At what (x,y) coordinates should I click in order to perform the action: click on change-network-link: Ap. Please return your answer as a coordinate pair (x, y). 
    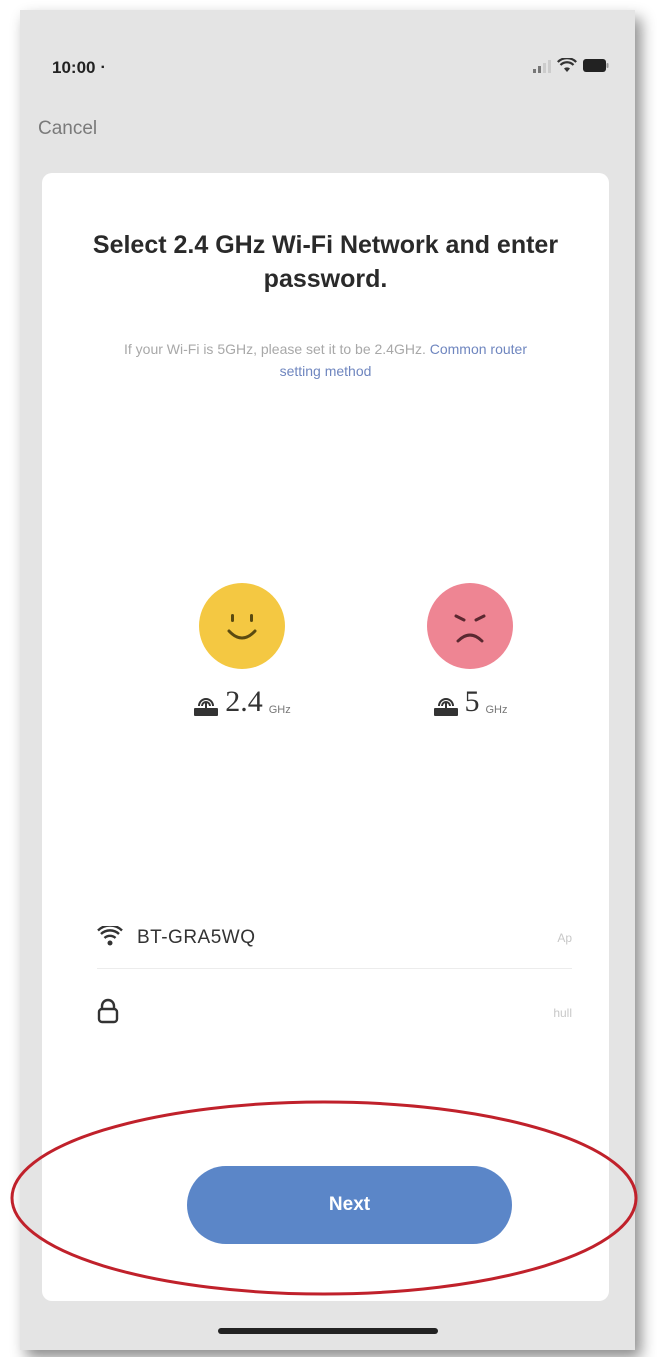
    Looking at the image, I should click on (564, 938).